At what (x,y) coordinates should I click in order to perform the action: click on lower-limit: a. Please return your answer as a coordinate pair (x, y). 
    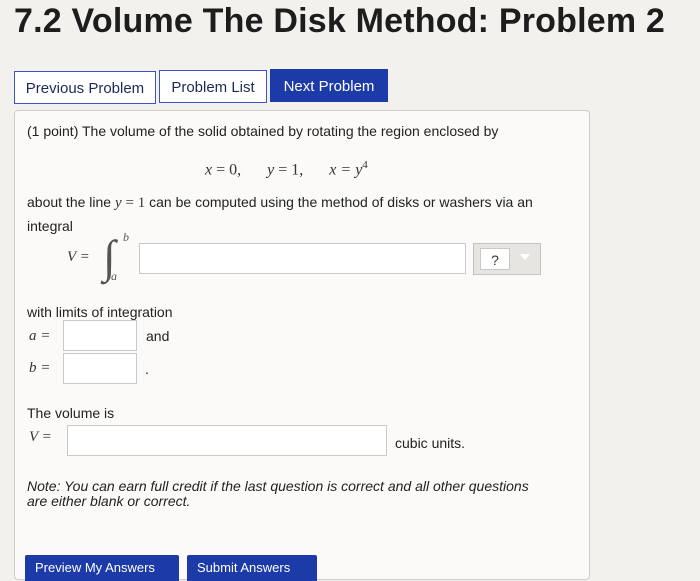
    Looking at the image, I should click on (114, 276).